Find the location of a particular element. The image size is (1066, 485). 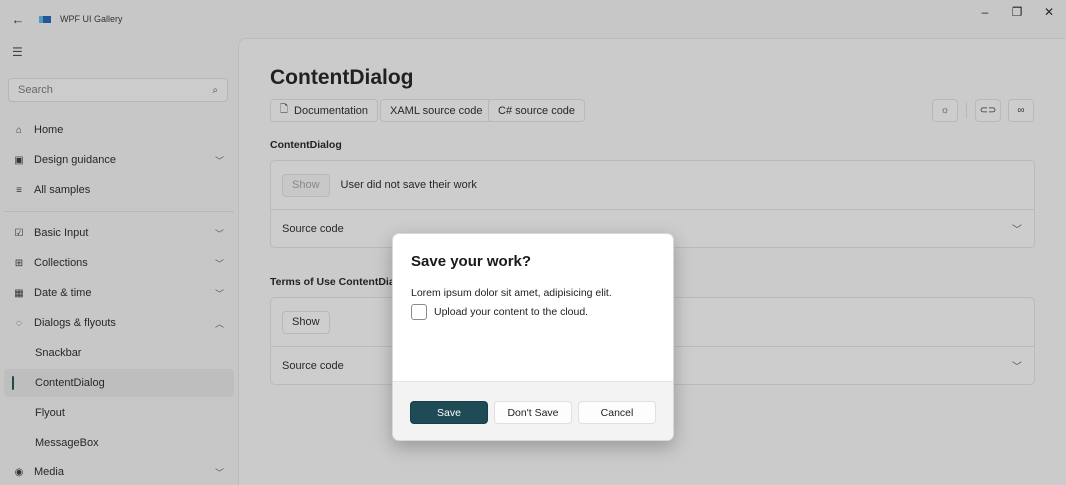

dialog-footer: Save Don't Save Cancel is located at coordinates (533, 410).